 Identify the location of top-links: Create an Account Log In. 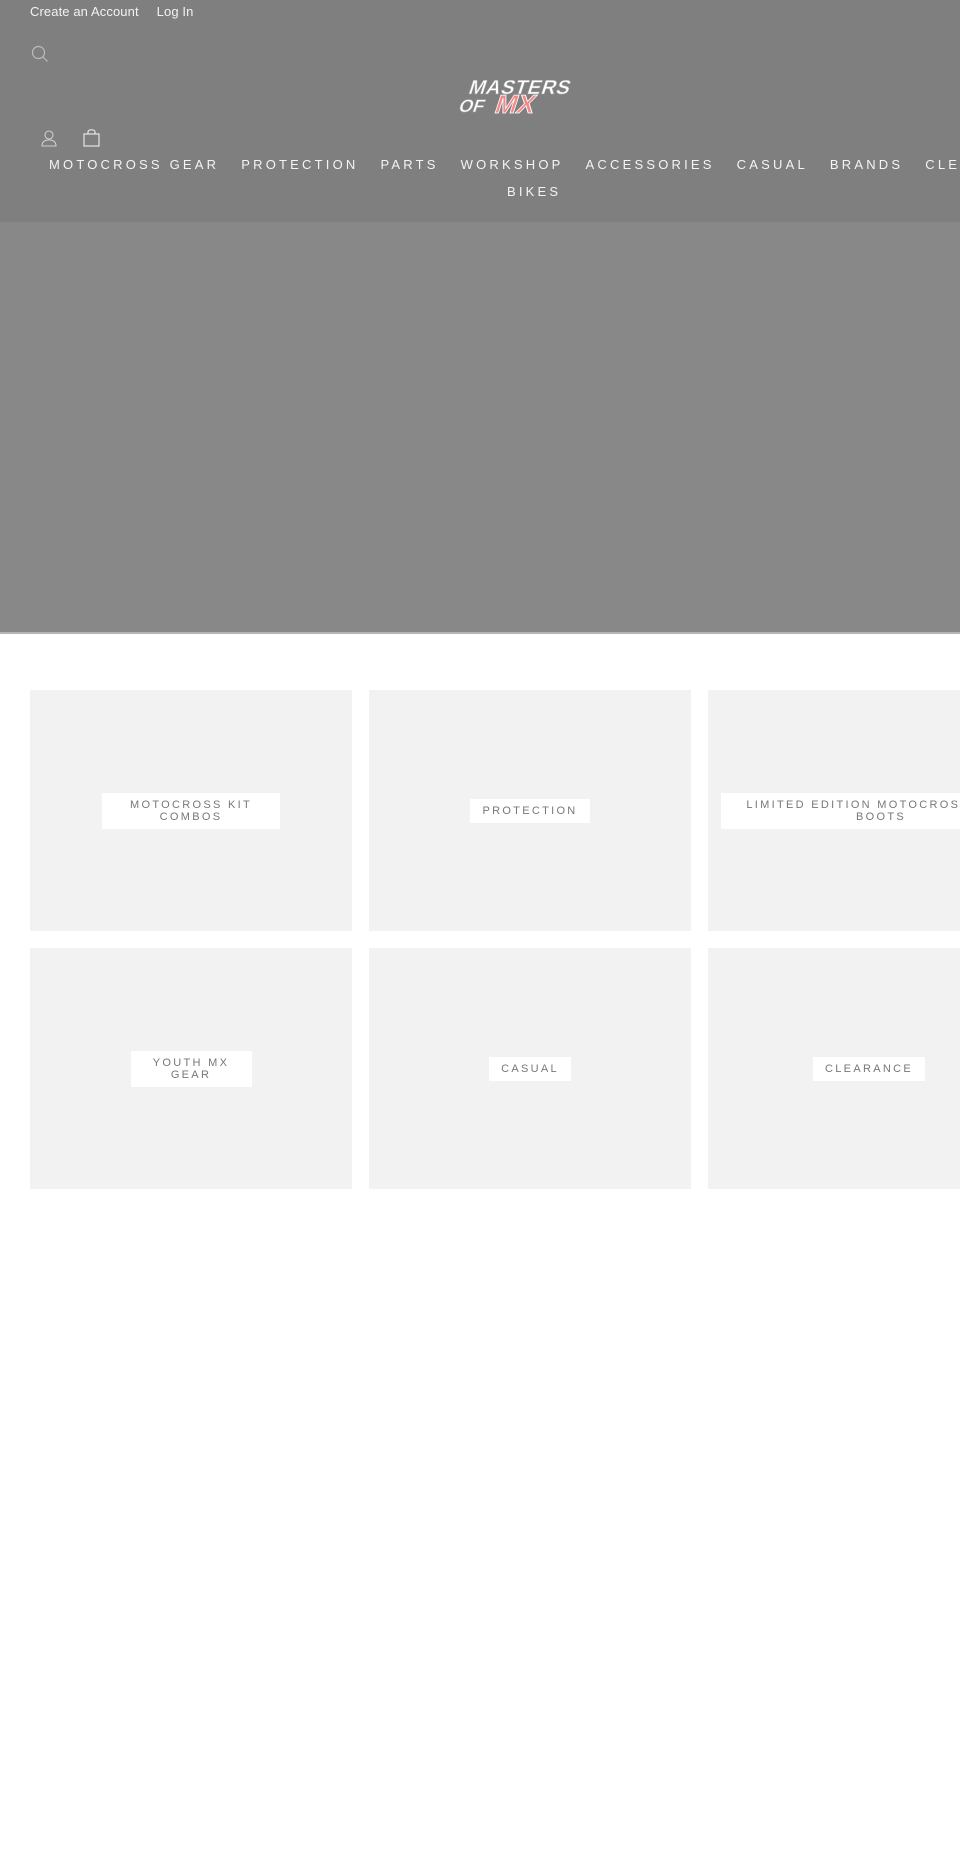
(111, 11).